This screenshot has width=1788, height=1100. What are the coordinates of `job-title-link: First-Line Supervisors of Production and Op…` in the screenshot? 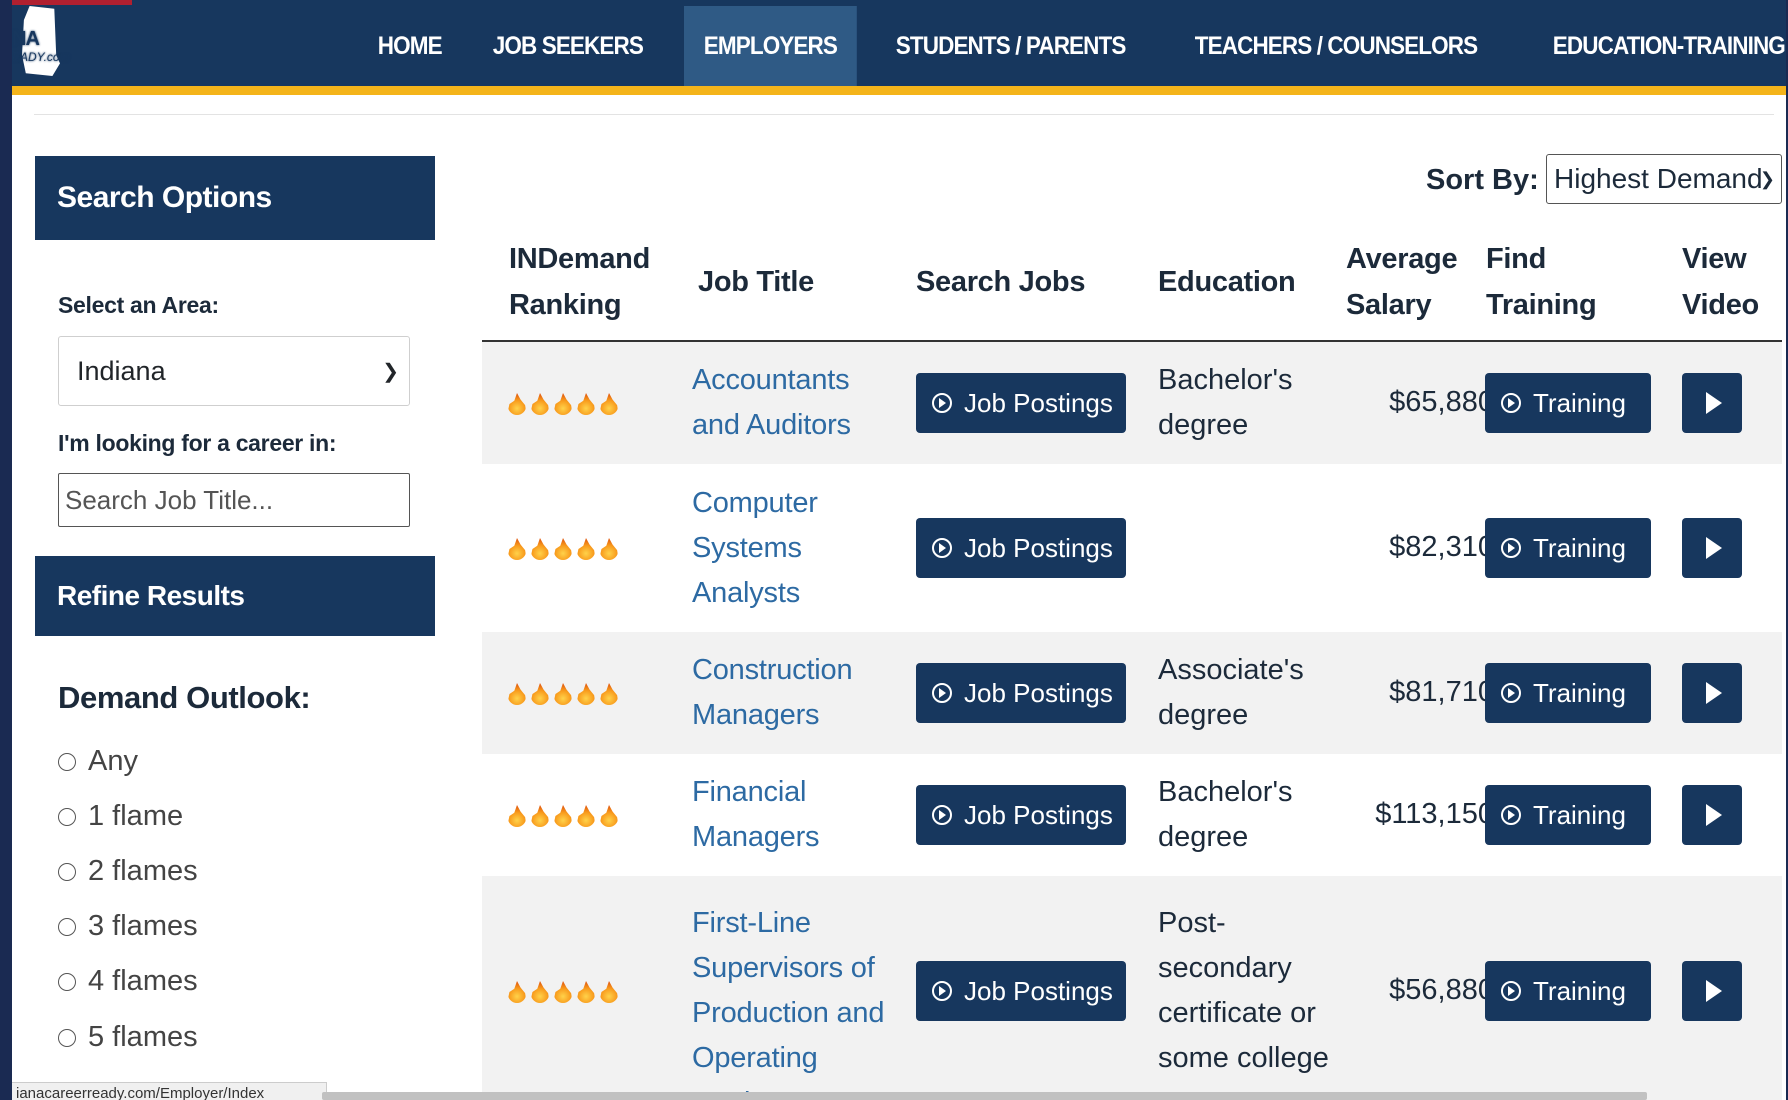 It's located at (788, 1000).